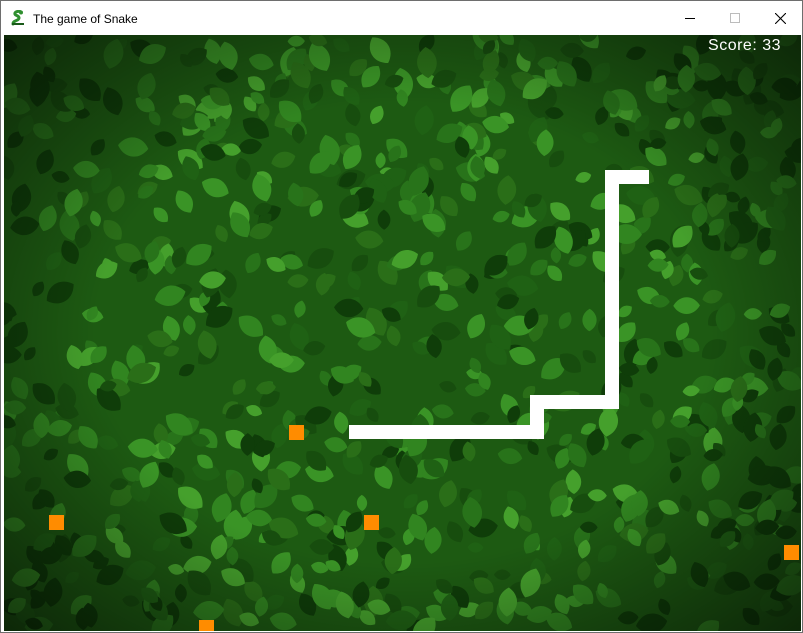 The height and width of the screenshot is (633, 803). Describe the element at coordinates (17, 18) in the screenshot. I see `snake-icon` at that location.